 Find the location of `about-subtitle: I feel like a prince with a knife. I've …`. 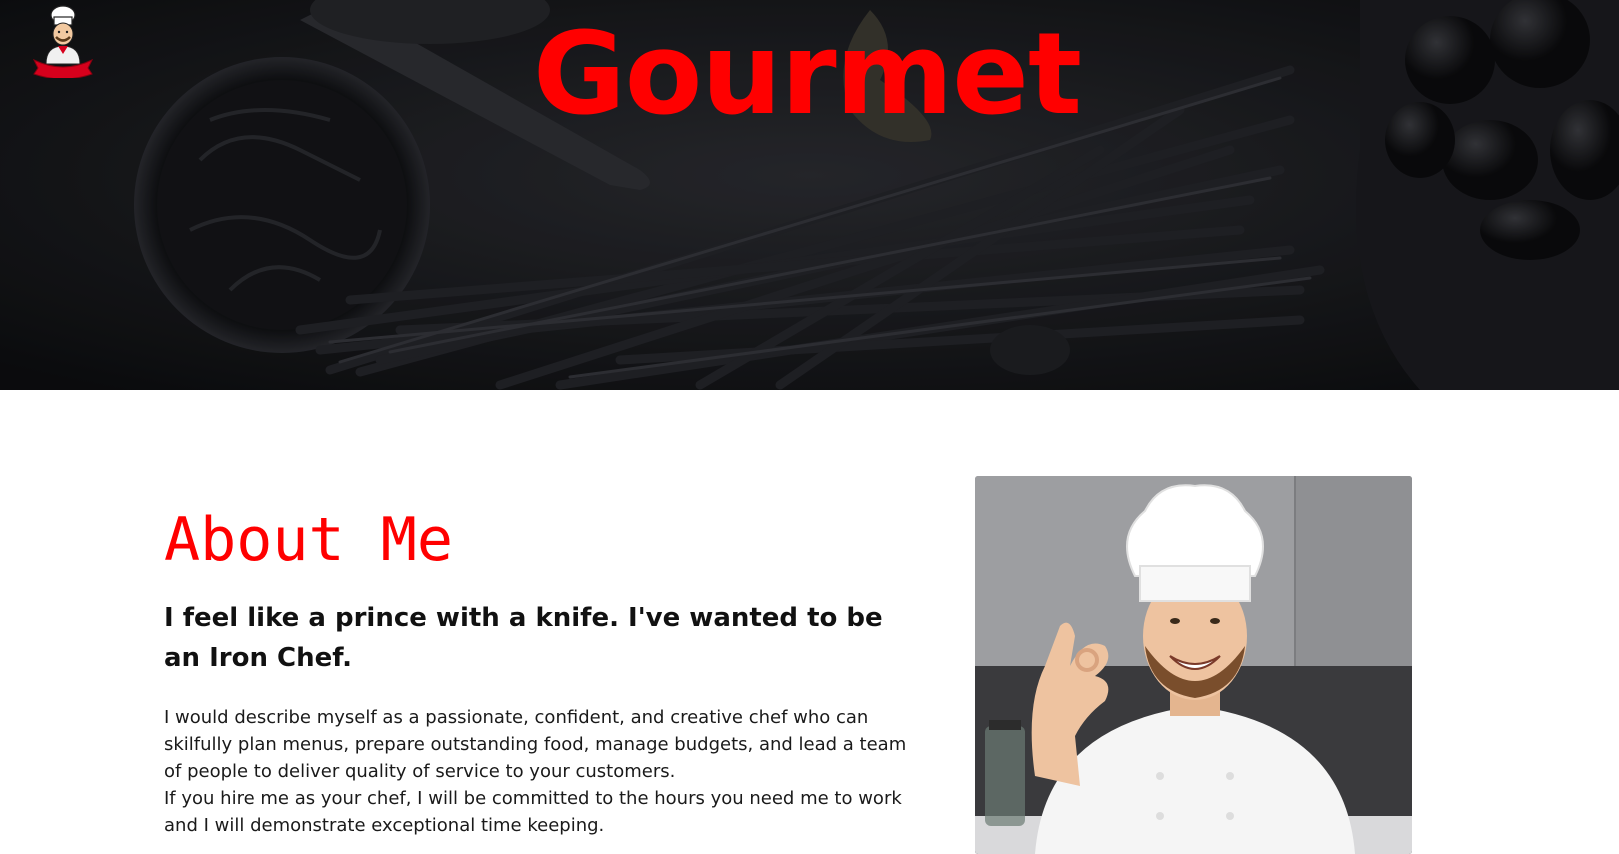

about-subtitle: I feel like a prince with a knife. I've … is located at coordinates (523, 638).